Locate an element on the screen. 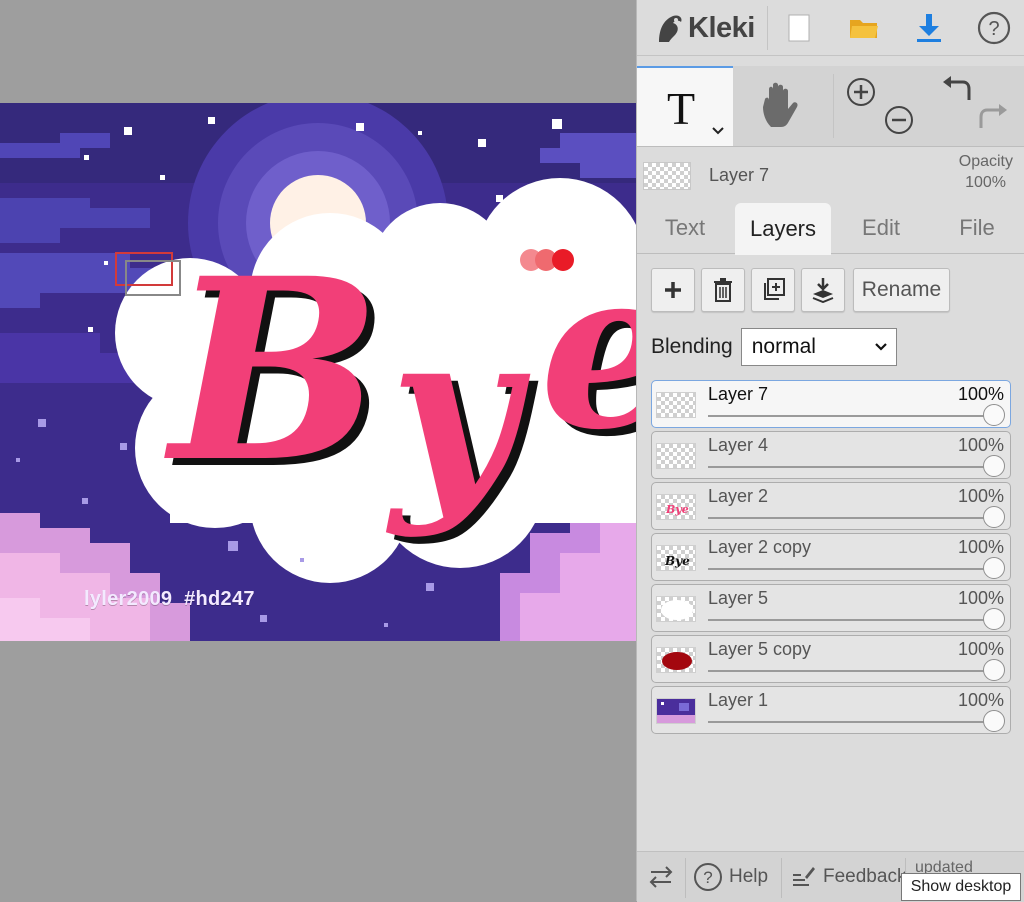  tool-row: T is located at coordinates (830, 106).